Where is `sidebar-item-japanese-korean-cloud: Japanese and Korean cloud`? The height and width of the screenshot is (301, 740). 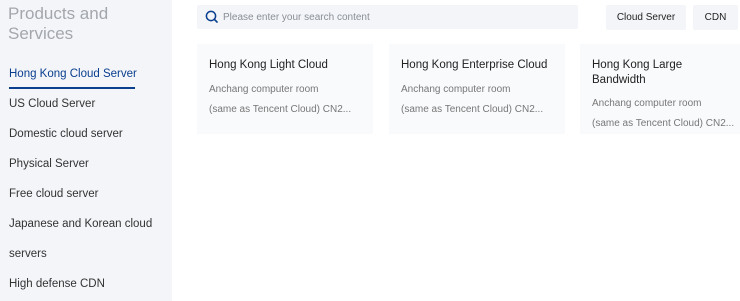 sidebar-item-japanese-korean-cloud: Japanese and Korean cloud is located at coordinates (80, 224).